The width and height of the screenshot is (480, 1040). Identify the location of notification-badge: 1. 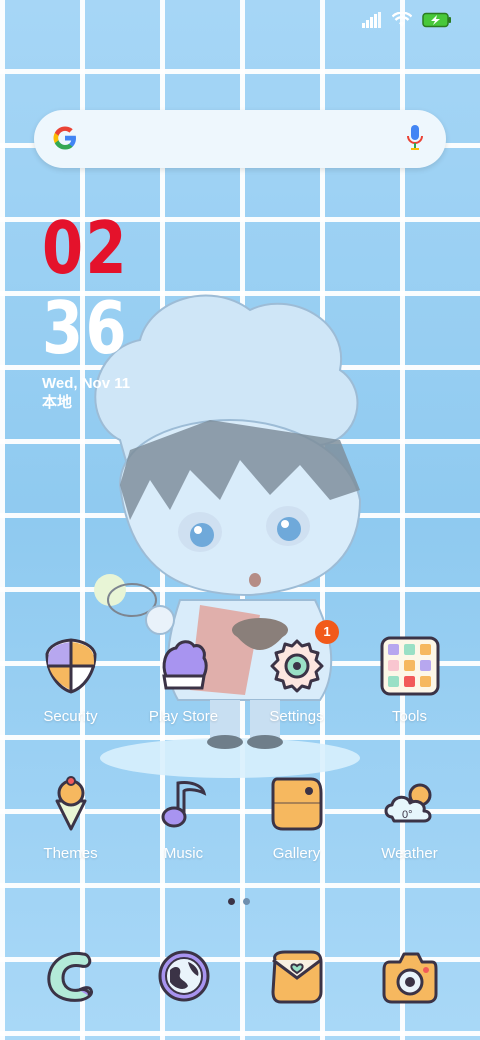
(327, 632).